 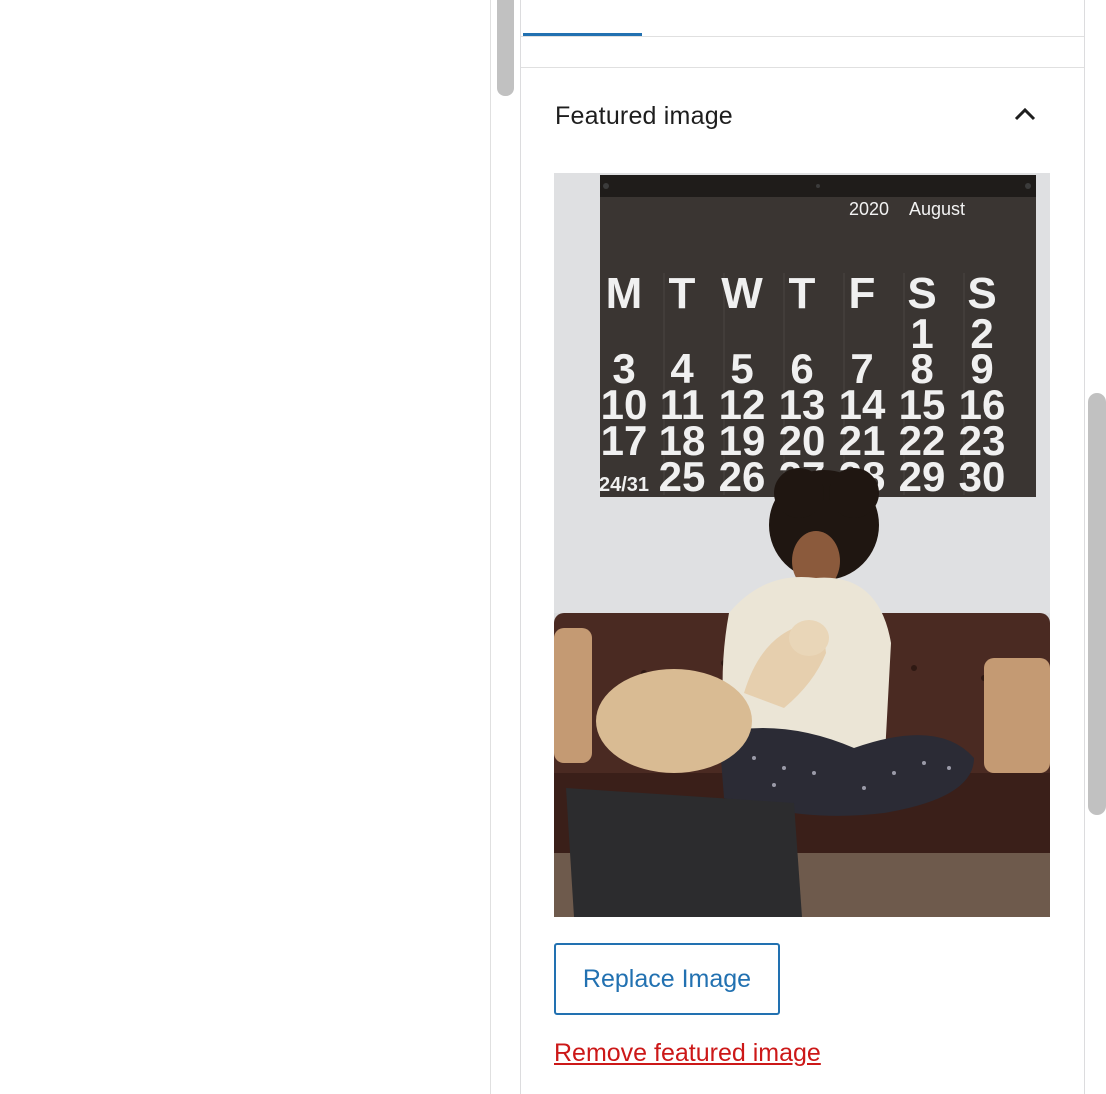 I want to click on tab-post, so click(x=582, y=18).